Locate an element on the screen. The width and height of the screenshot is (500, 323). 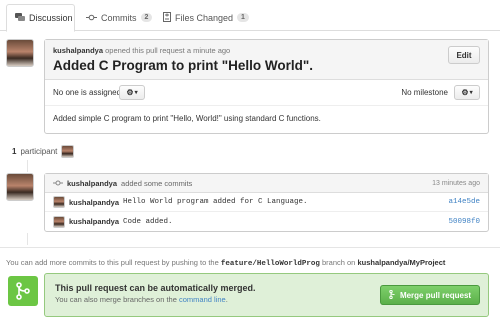
commit-sha-link: a14e5de is located at coordinates (464, 202).